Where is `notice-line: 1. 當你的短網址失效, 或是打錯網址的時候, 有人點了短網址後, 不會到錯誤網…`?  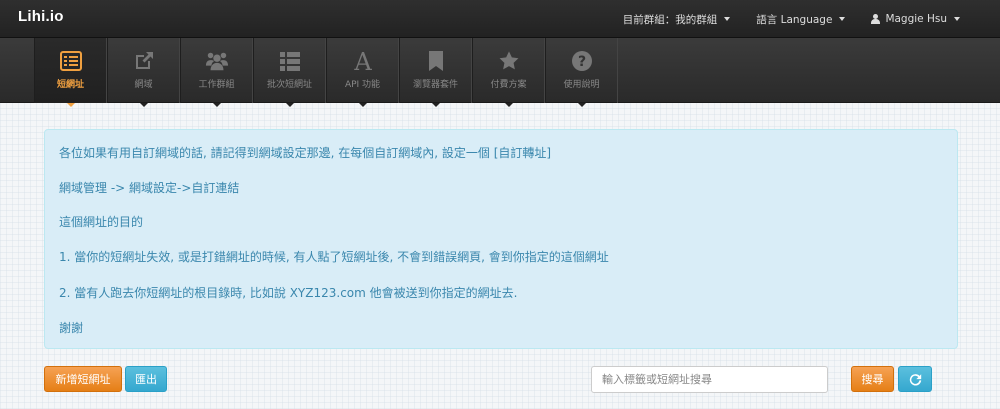 notice-line: 1. 當你的短網址失效, 或是打錯網址的時候, 有人點了短網址後, 不會到錯誤網… is located at coordinates (334, 257).